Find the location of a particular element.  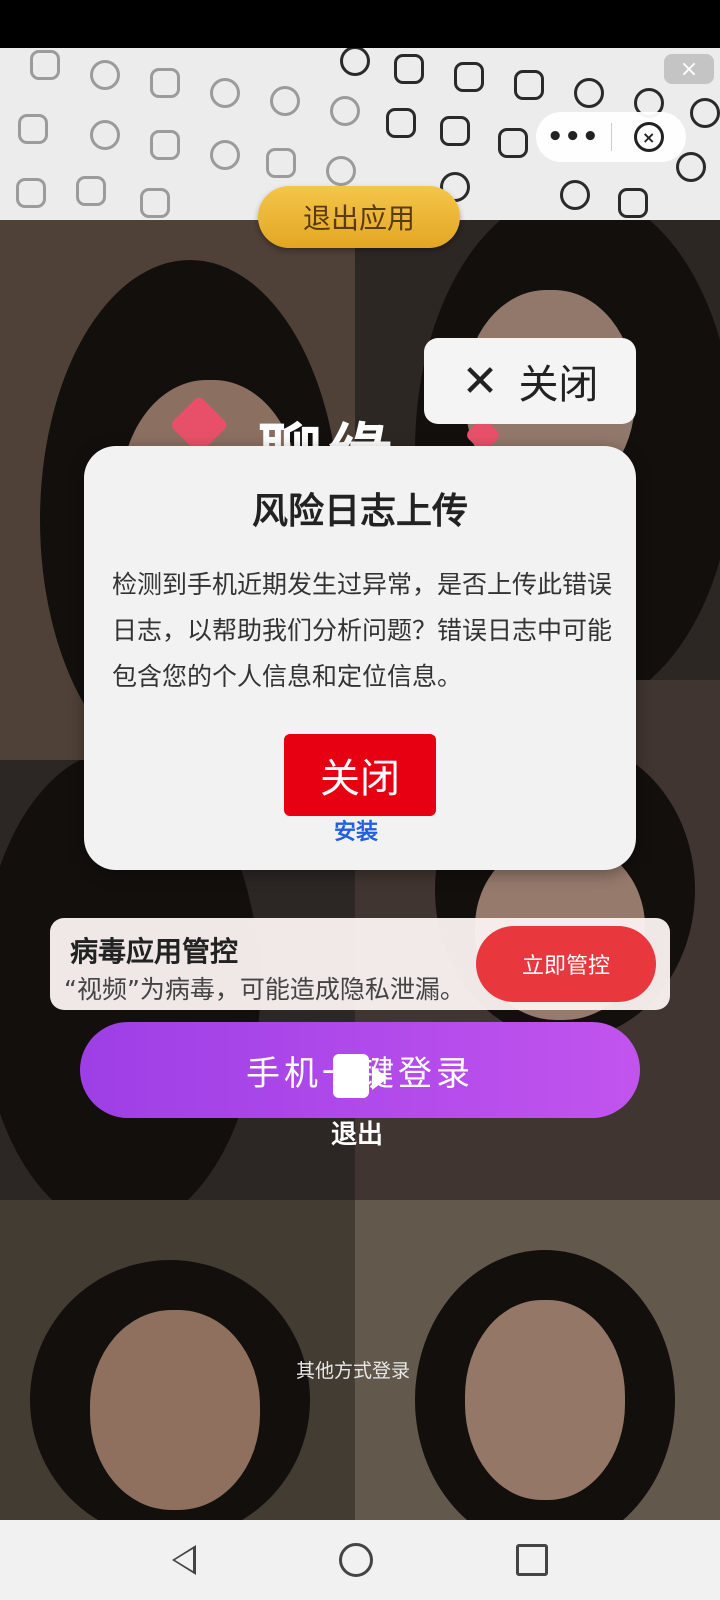

control-now-button: 立即管控 is located at coordinates (566, 964).